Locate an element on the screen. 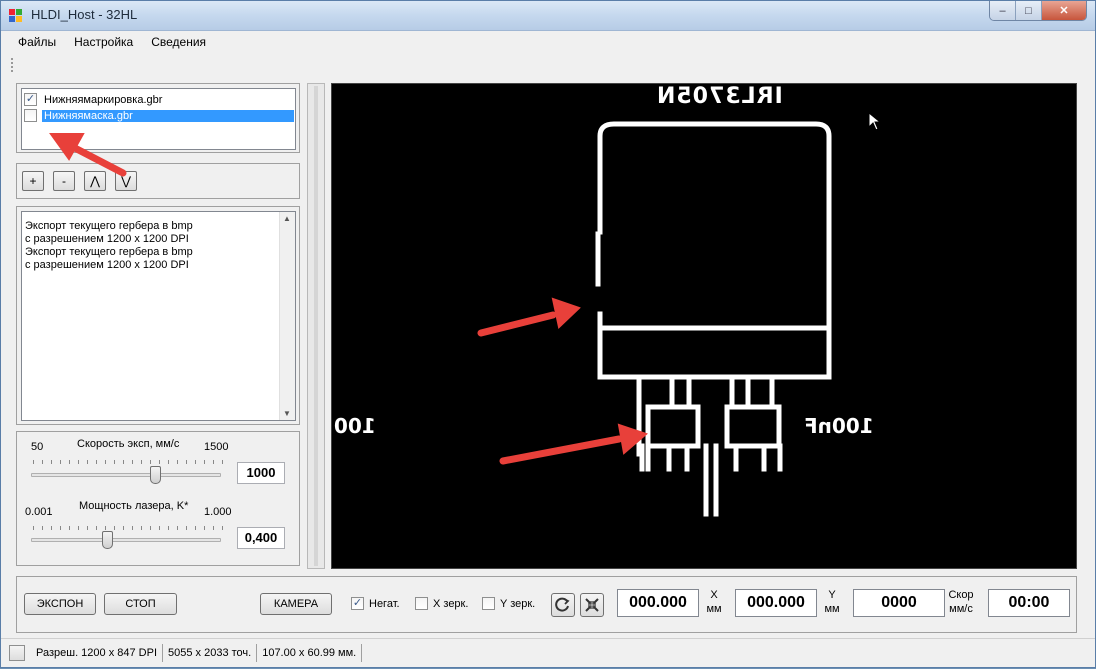 This screenshot has height=669, width=1096. expose-button: ЭКСПОН is located at coordinates (60, 604).